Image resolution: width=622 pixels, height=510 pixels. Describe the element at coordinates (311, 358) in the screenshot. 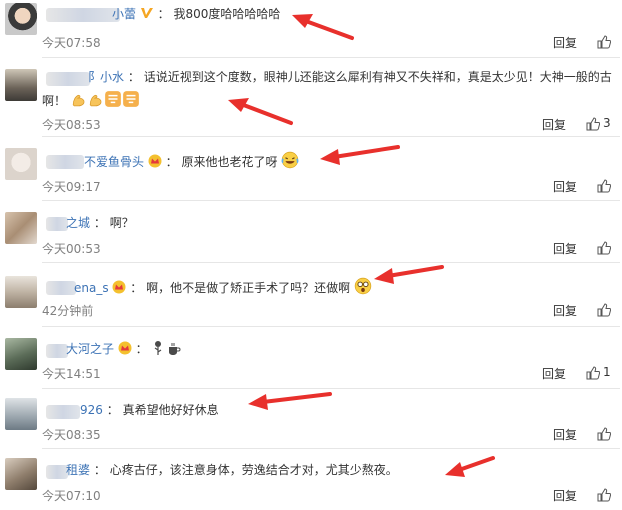

I see `comment-item: 大河之子 ： 今天14:51 回复 1` at that location.